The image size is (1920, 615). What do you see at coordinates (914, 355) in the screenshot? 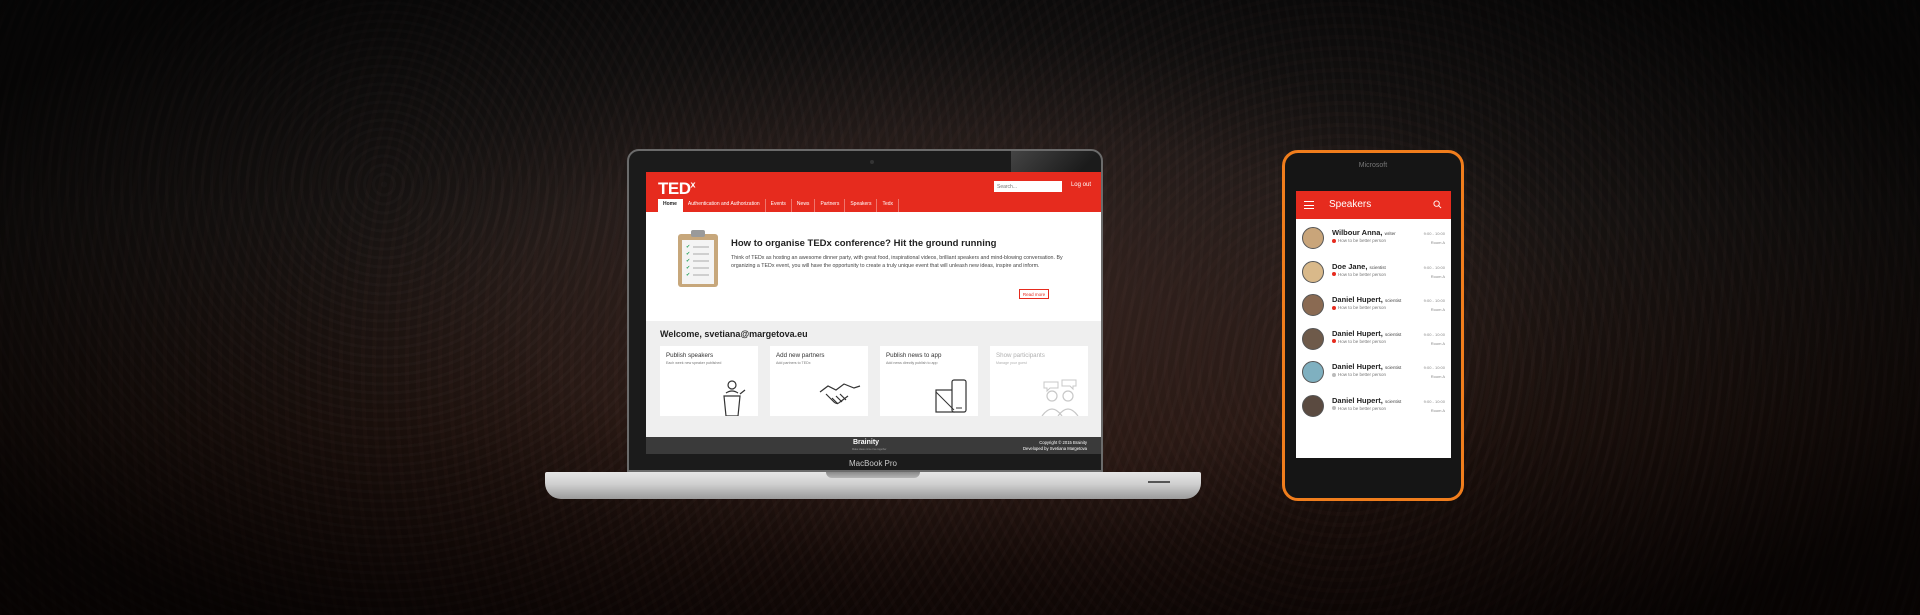
I see `card-title: Publish news to app` at bounding box center [914, 355].